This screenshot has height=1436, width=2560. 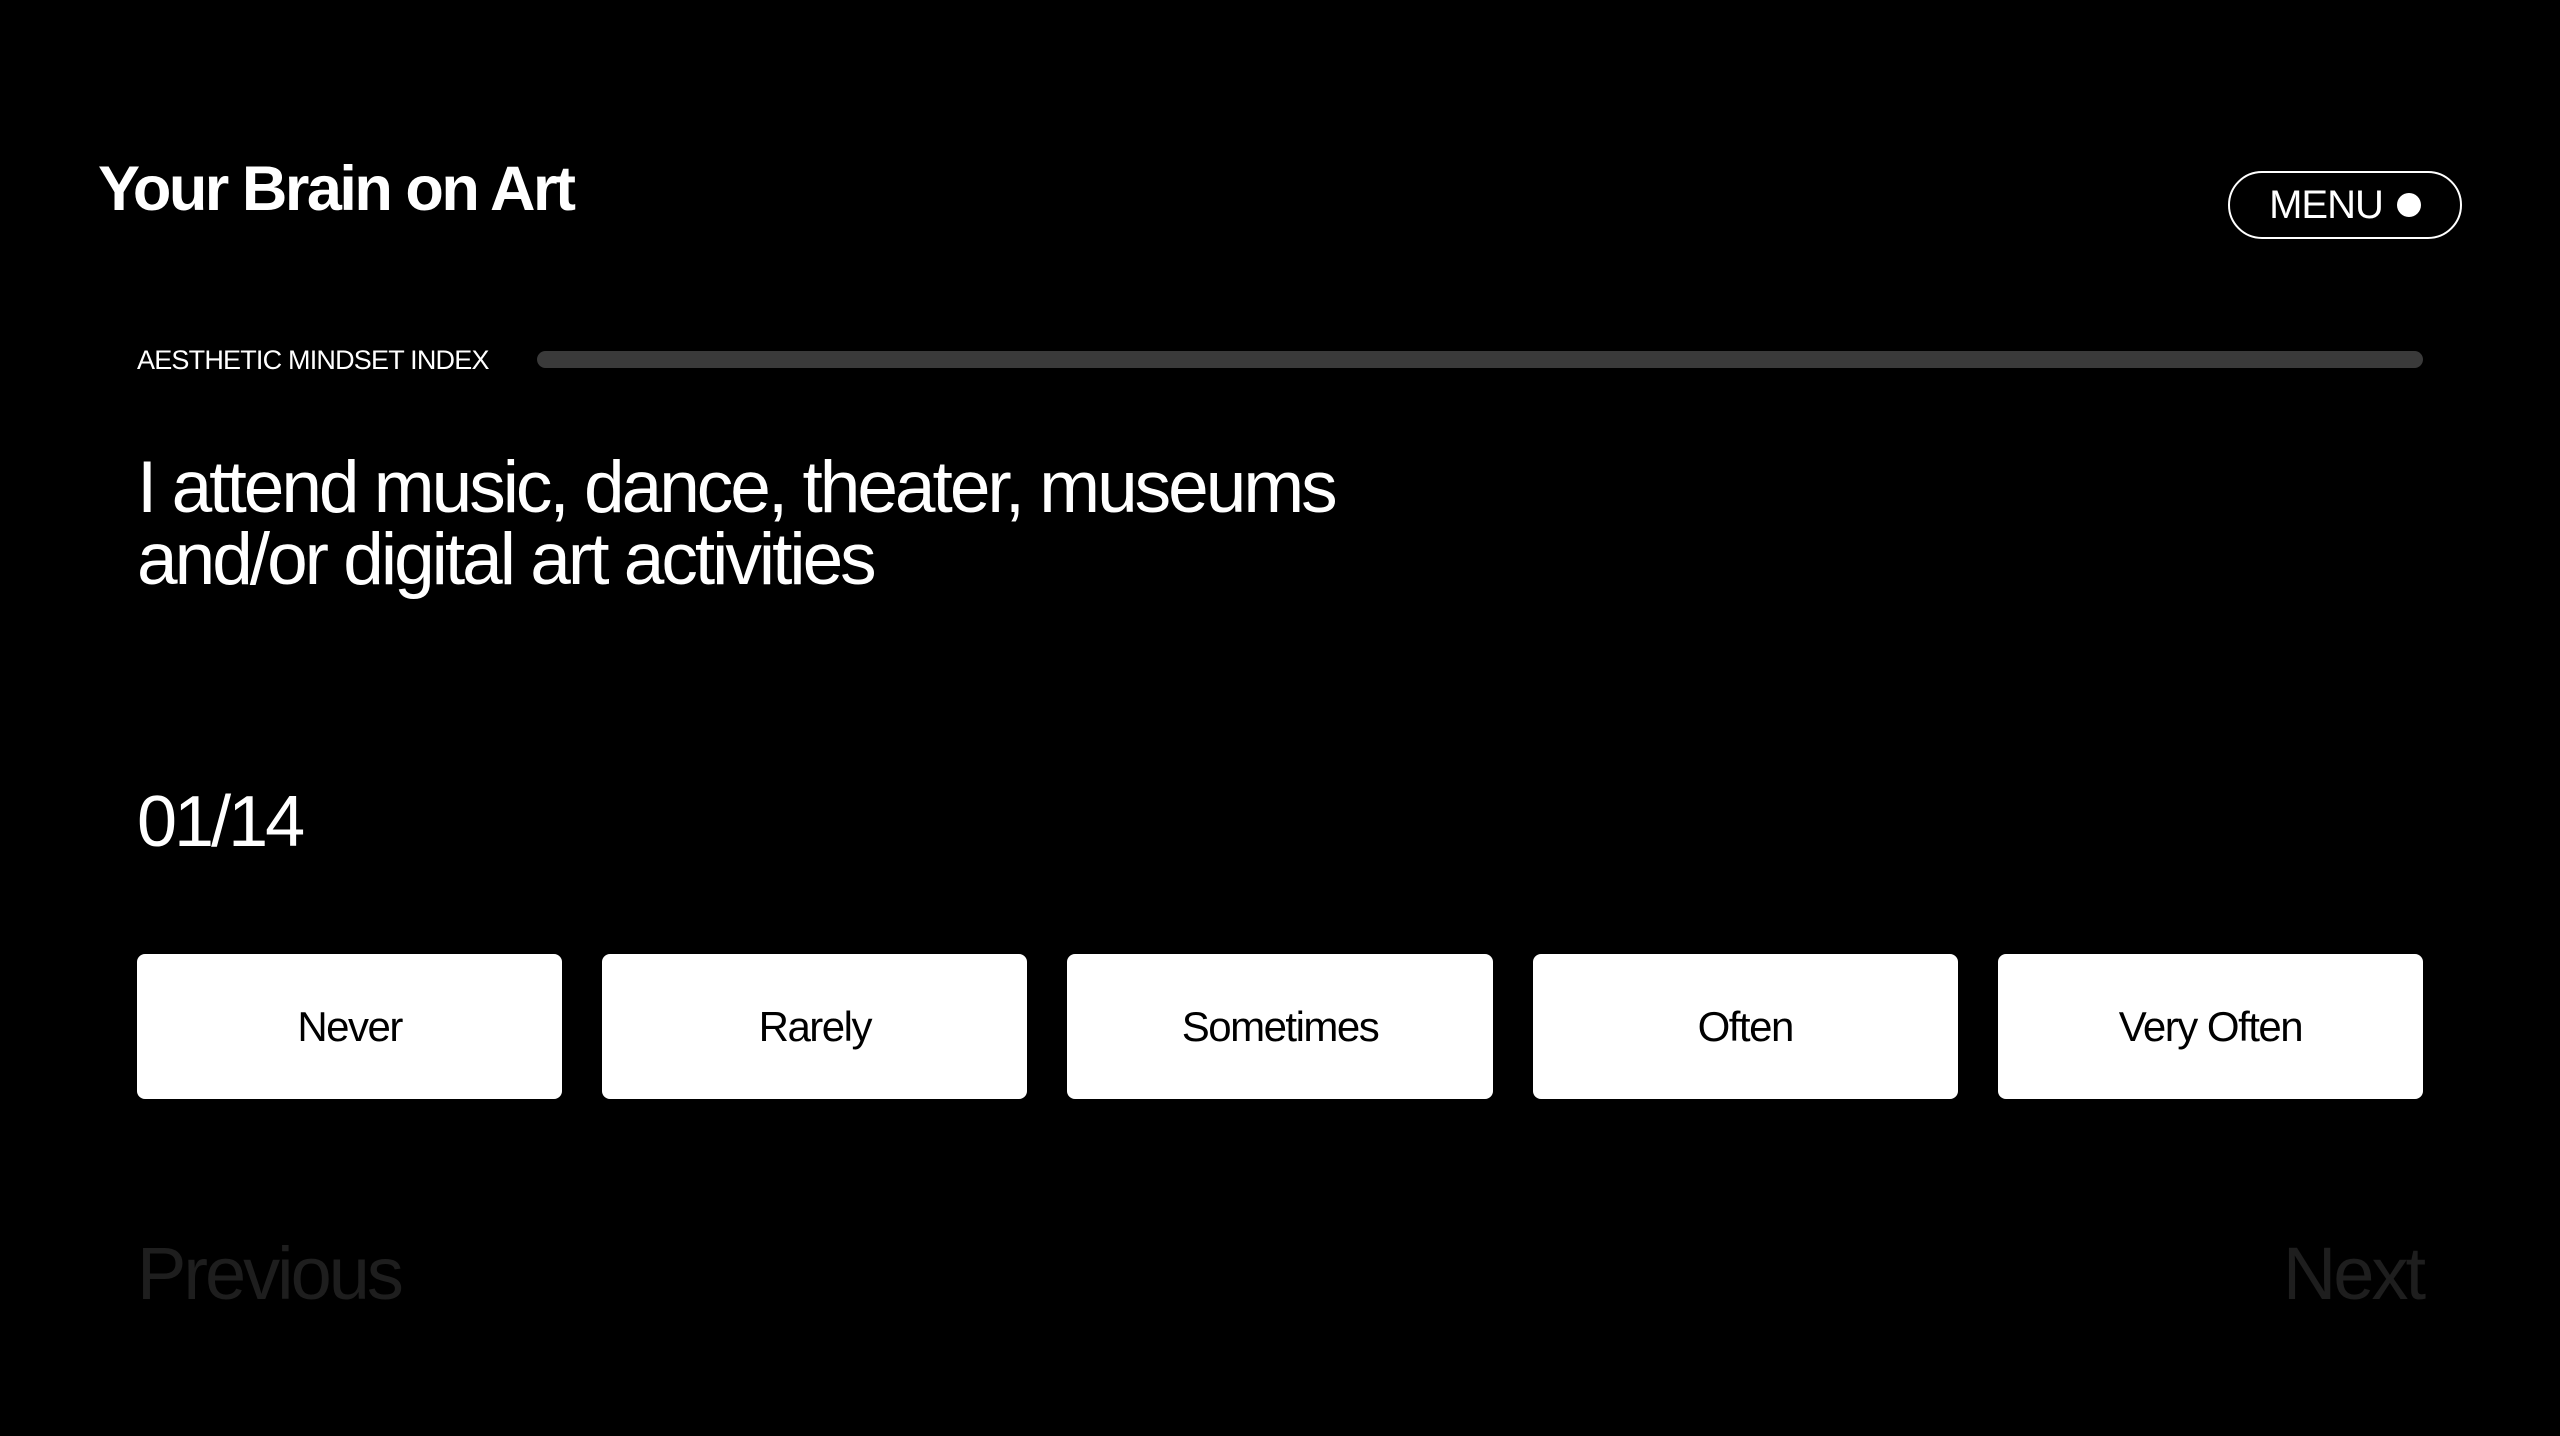 I want to click on previous-button: Previous, so click(x=270, y=1274).